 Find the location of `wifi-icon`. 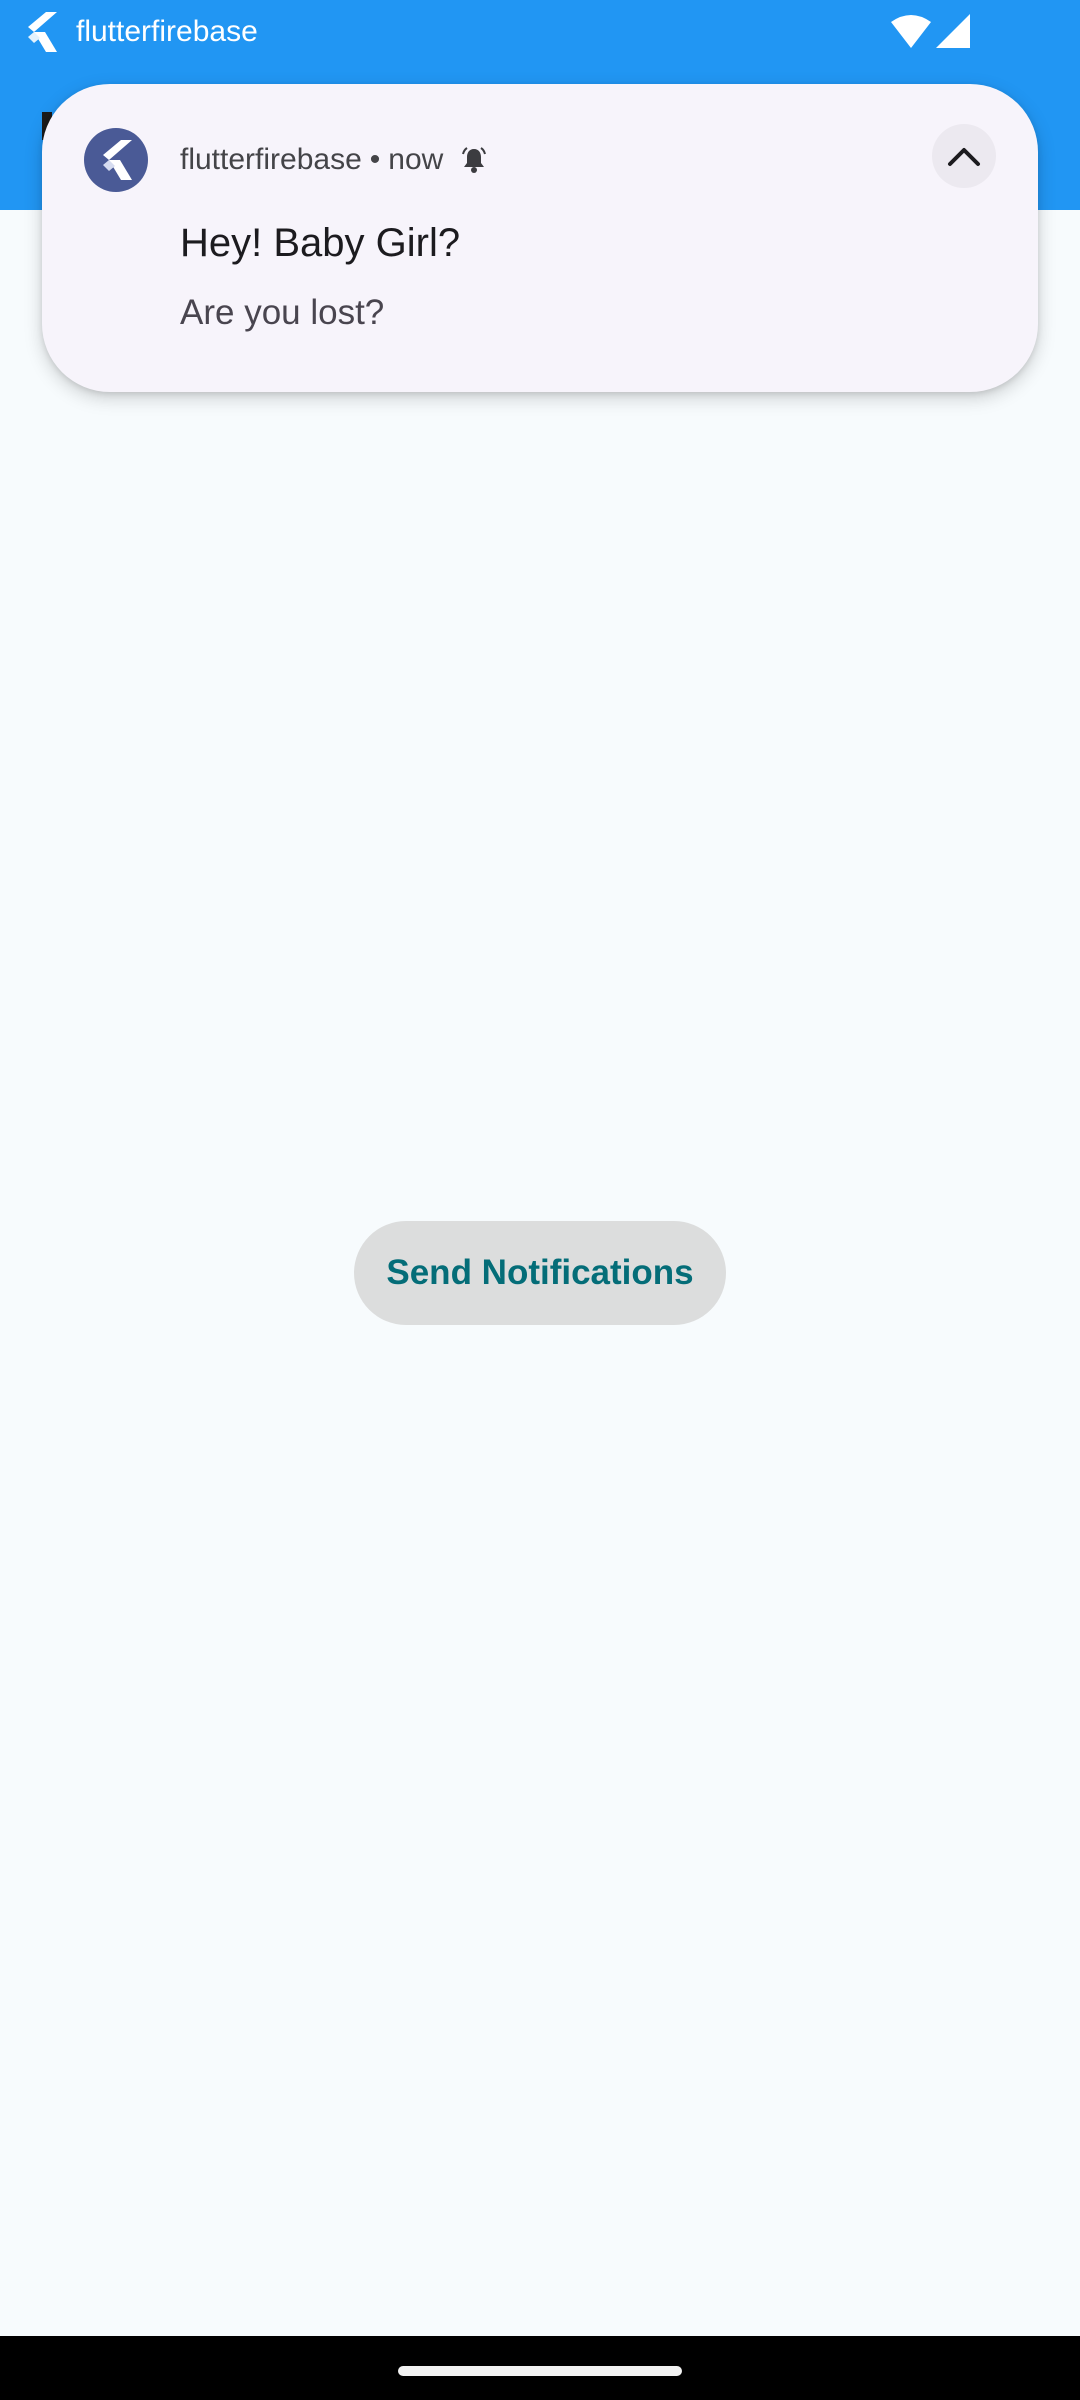

wifi-icon is located at coordinates (911, 31).